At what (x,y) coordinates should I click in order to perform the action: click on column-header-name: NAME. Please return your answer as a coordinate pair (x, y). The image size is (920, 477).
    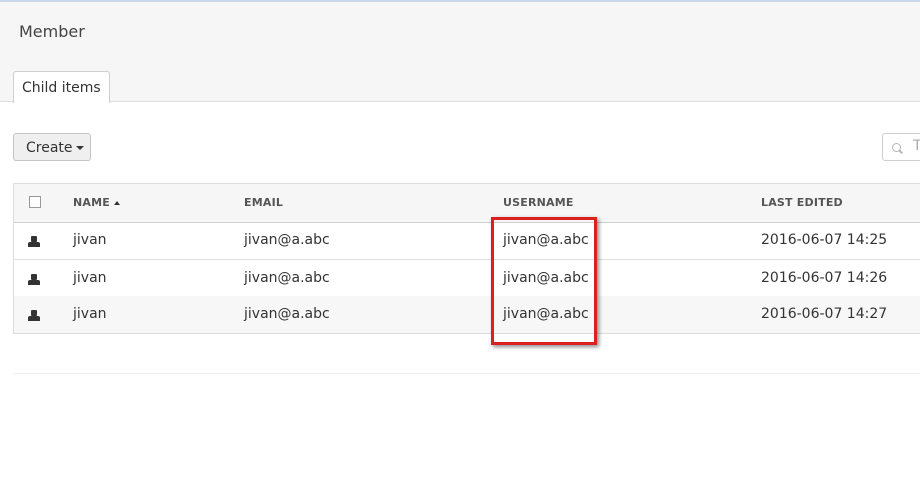
    Looking at the image, I should click on (96, 202).